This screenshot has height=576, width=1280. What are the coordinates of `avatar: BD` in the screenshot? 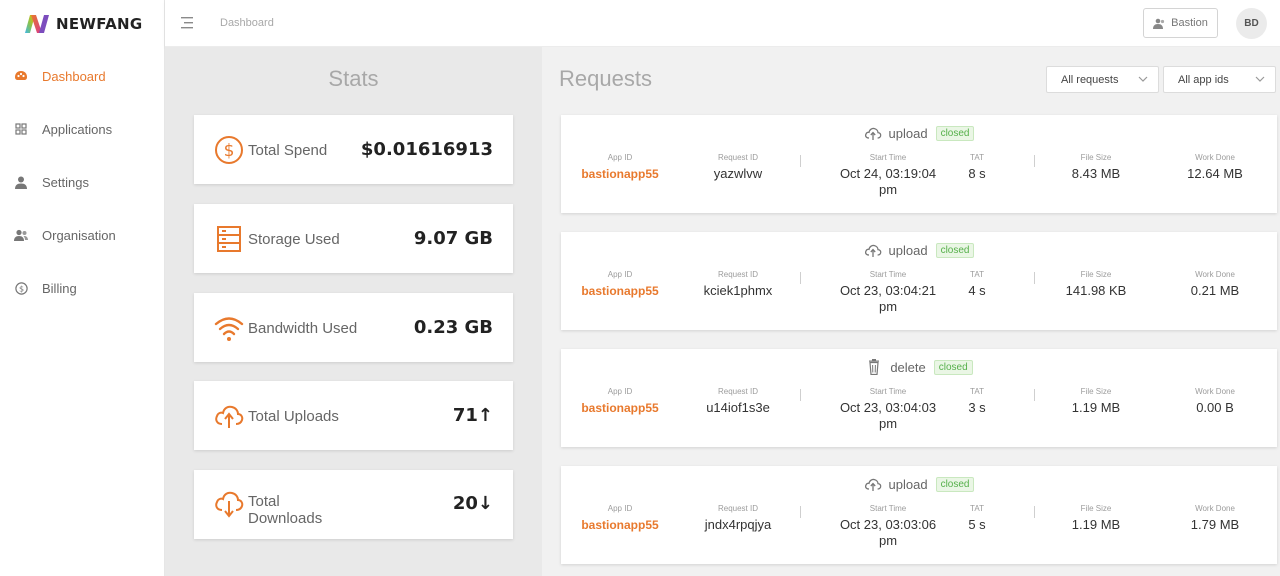 It's located at (1251, 23).